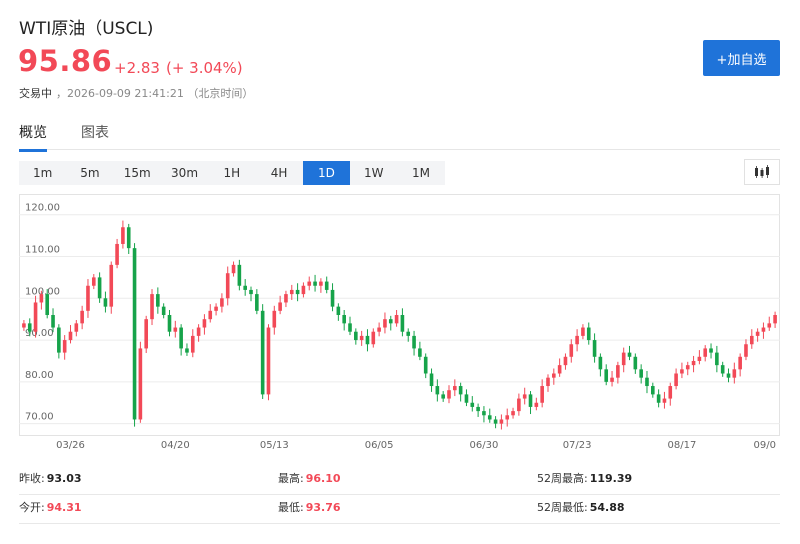 The image size is (800, 544). I want to click on current-price: 95.86, so click(65, 61).